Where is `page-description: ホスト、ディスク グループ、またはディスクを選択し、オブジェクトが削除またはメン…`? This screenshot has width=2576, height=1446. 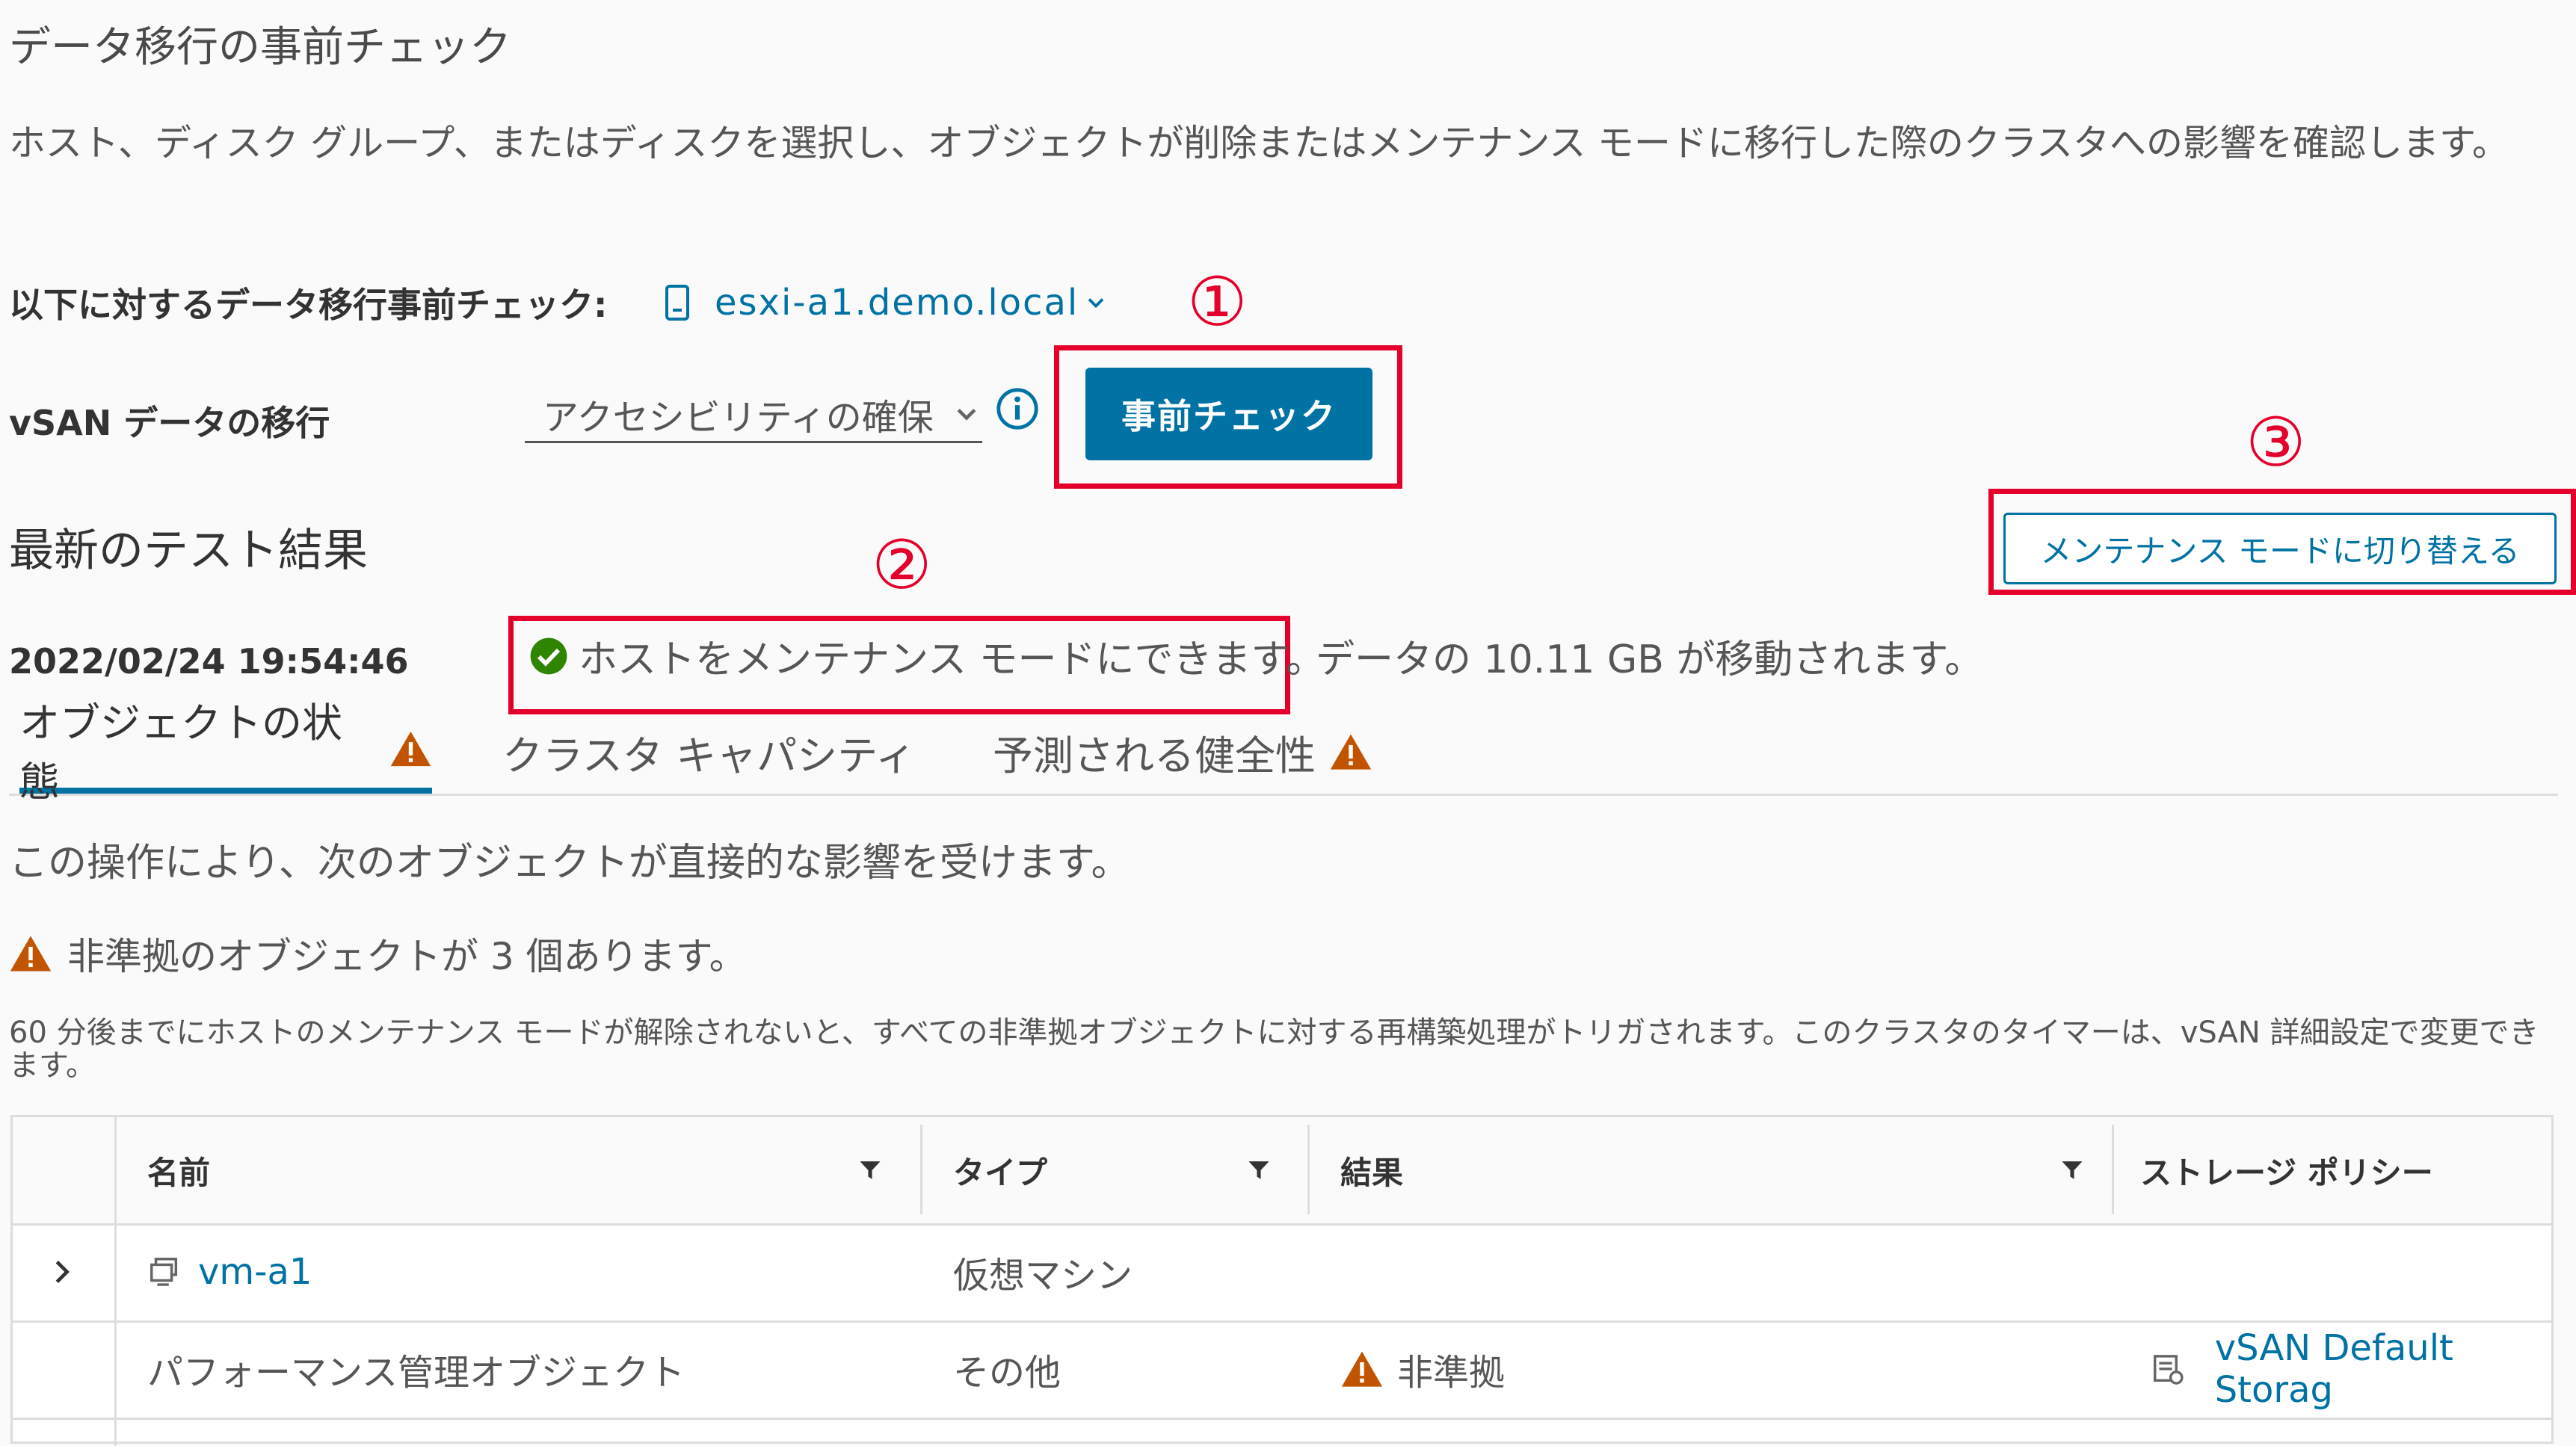
page-description: ホスト、ディスク グループ、またはディスクを選択し、オブジェクトが削除またはメン… is located at coordinates (1259, 143).